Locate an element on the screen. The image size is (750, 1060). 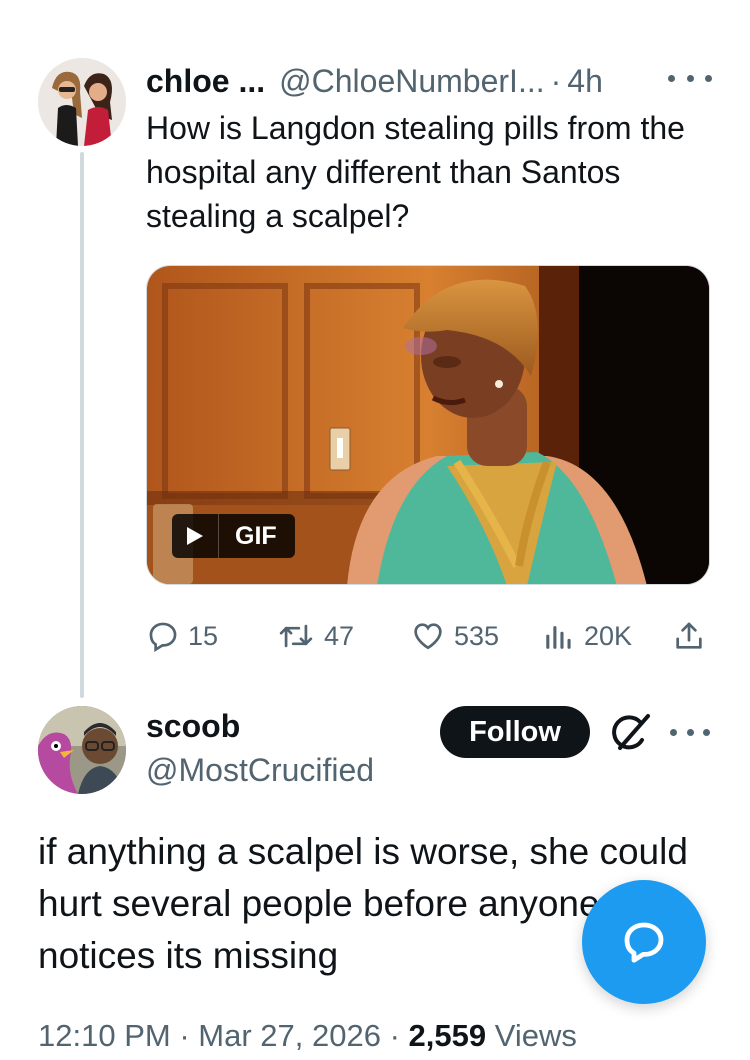
follow-button: Follow is located at coordinates (515, 732).